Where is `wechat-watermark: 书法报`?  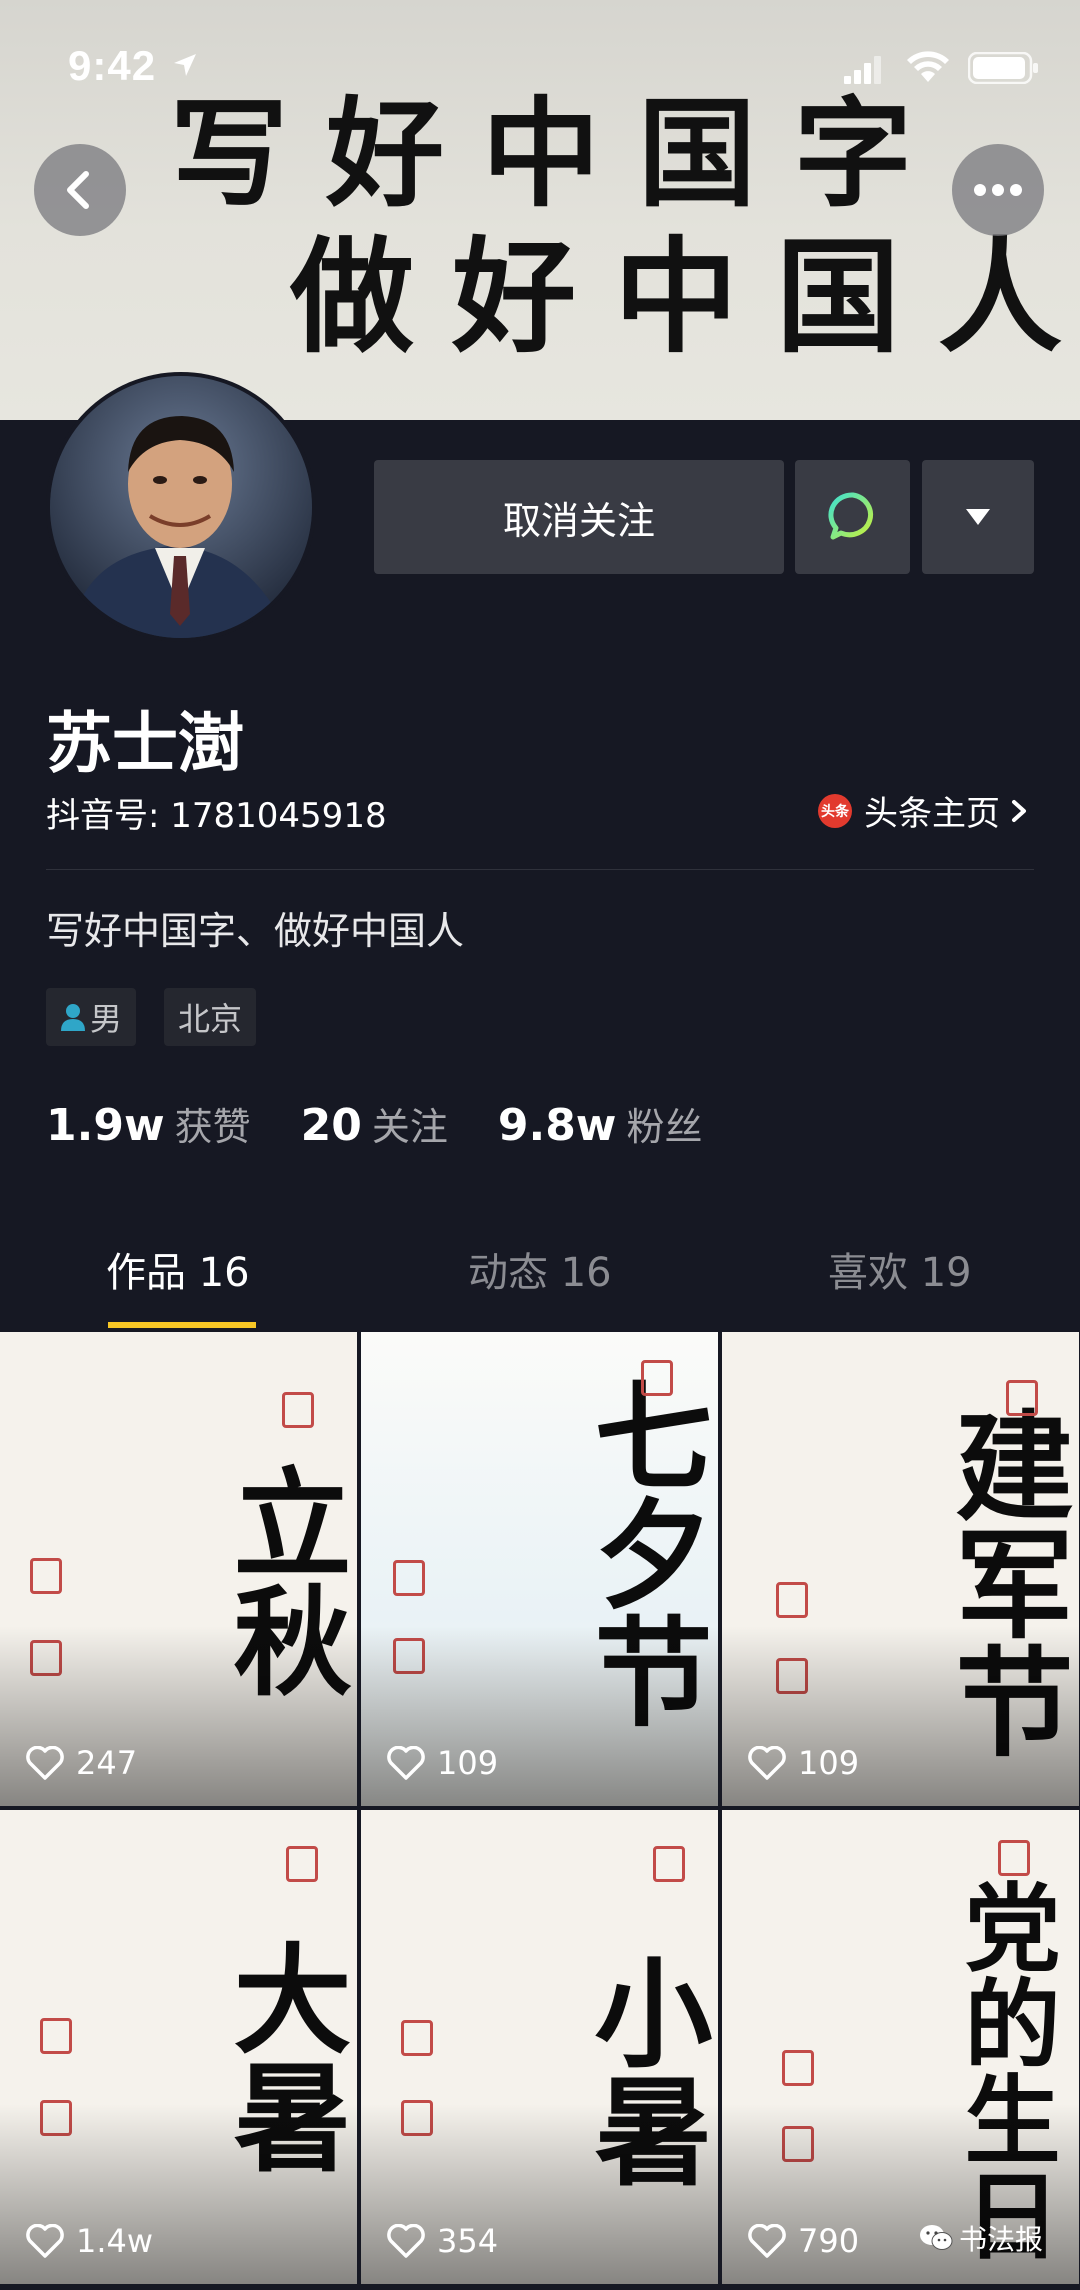
wechat-watermark: 书法报 is located at coordinates (981, 2238).